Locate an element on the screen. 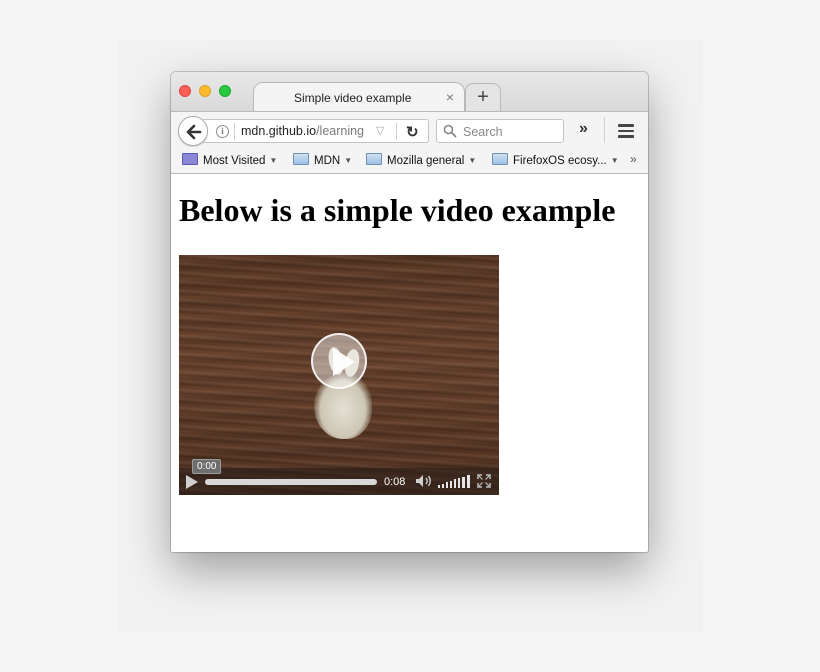 The image size is (820, 672). zoom-window-button is located at coordinates (225, 91).